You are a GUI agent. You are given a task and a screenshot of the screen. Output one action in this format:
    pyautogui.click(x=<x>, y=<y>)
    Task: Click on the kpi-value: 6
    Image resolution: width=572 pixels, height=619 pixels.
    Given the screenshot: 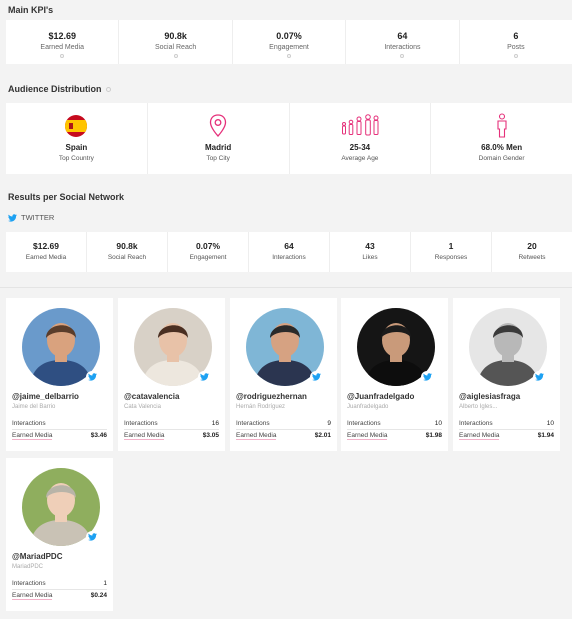 What is the action you would take?
    pyautogui.click(x=516, y=36)
    